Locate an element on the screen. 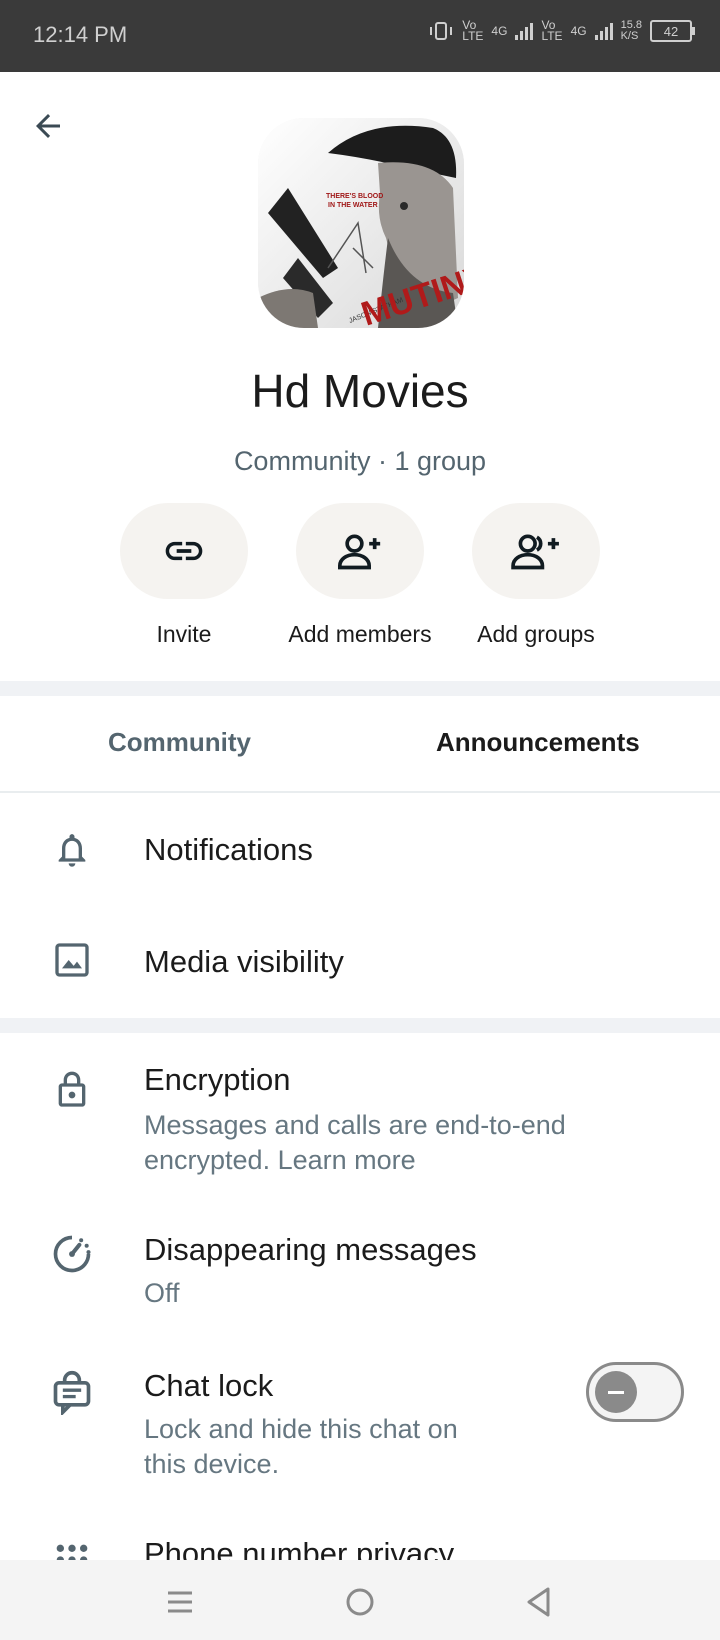 This screenshot has width=720, height=1640. notifications-row: Notifications is located at coordinates (360, 849).